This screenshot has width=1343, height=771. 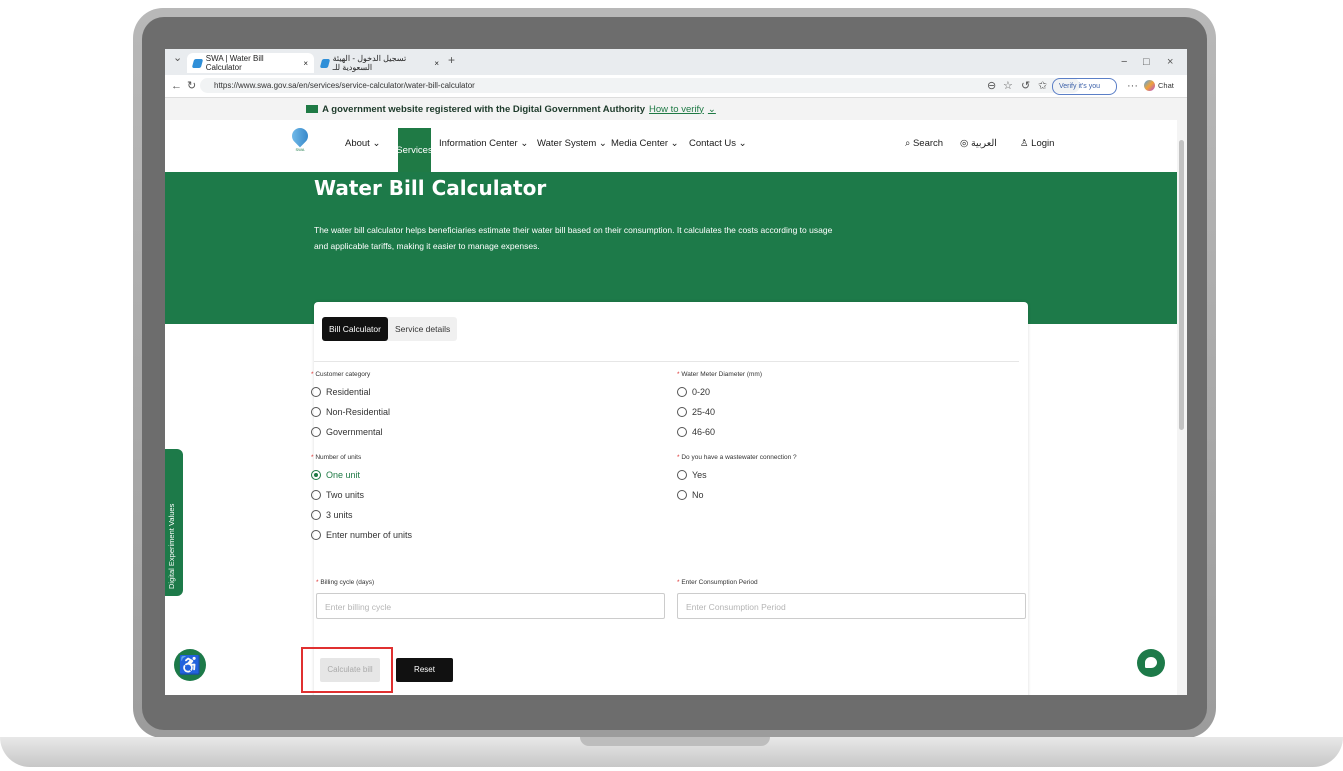 I want to click on tab-list-icon: ⌄, so click(x=177, y=59).